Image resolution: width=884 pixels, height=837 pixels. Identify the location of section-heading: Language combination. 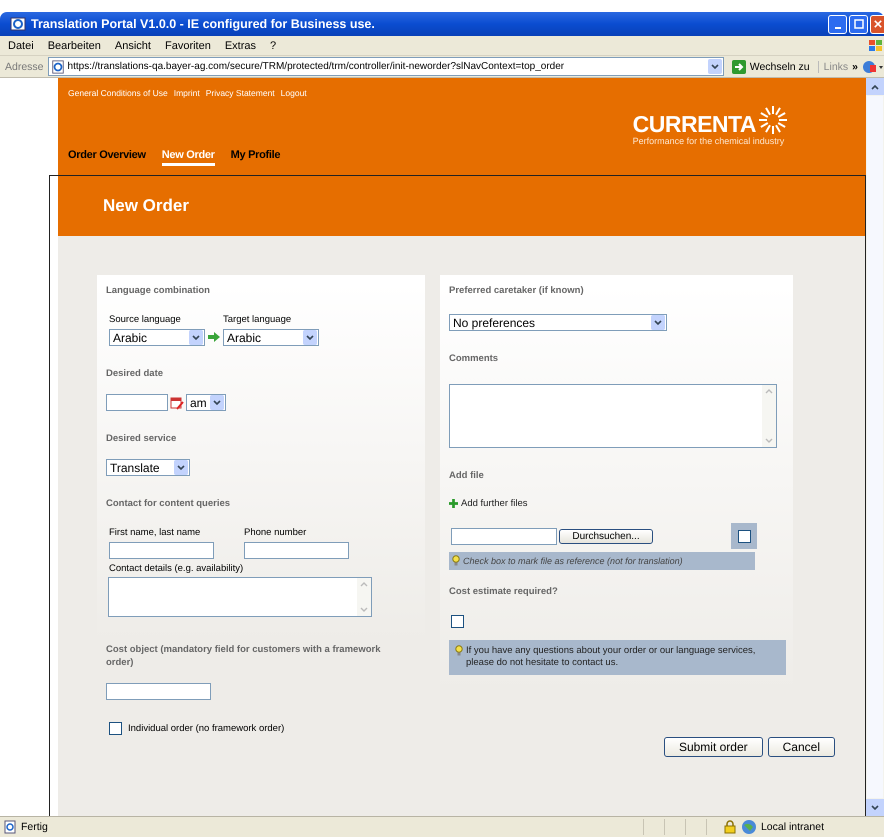
(158, 290).